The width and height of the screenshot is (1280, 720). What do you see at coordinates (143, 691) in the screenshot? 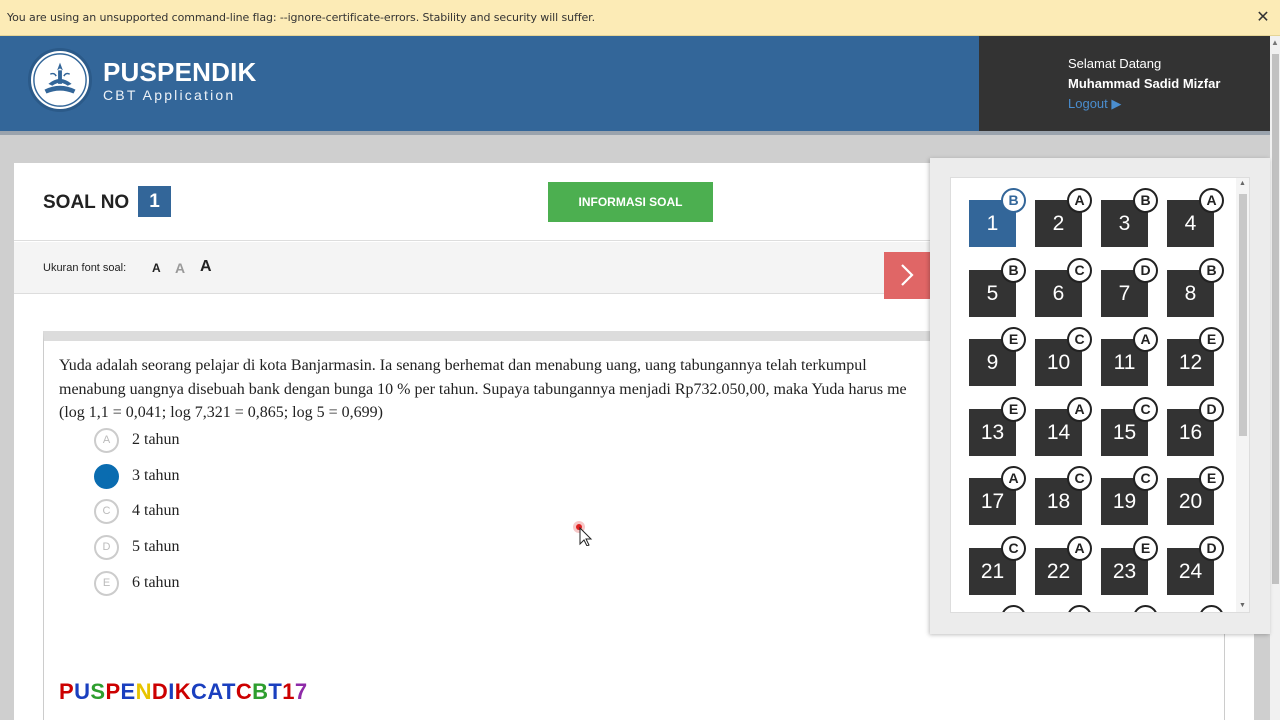
I see `watermark-letter: N` at bounding box center [143, 691].